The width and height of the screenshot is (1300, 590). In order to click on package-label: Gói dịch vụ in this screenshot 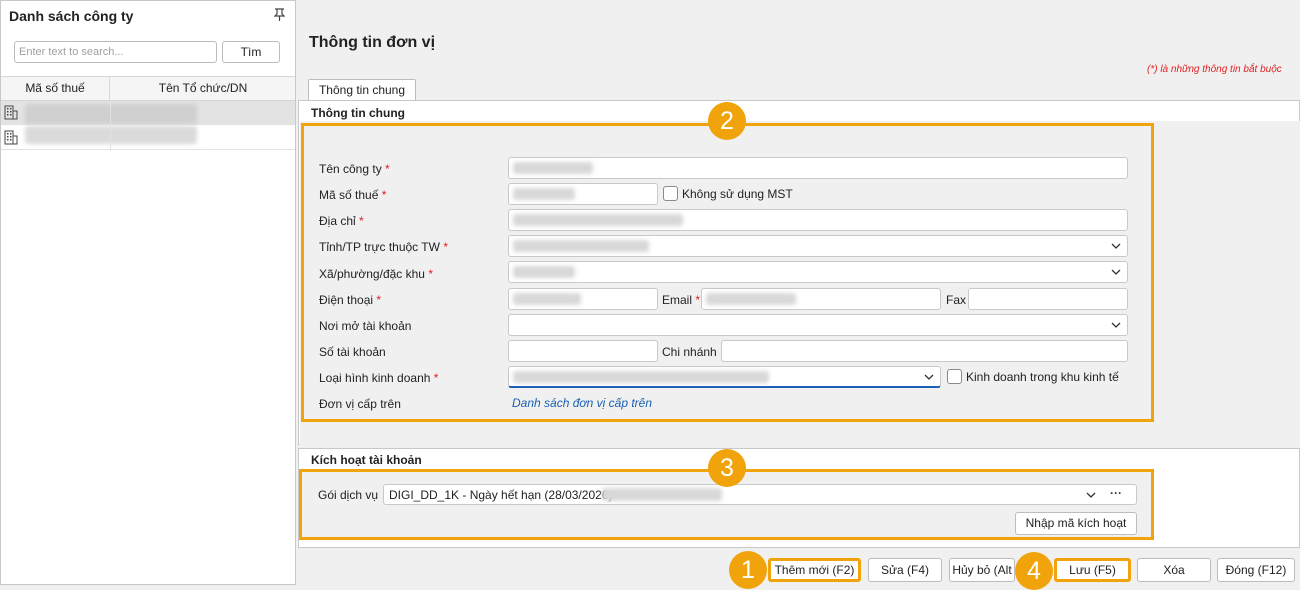, I will do `click(348, 495)`.